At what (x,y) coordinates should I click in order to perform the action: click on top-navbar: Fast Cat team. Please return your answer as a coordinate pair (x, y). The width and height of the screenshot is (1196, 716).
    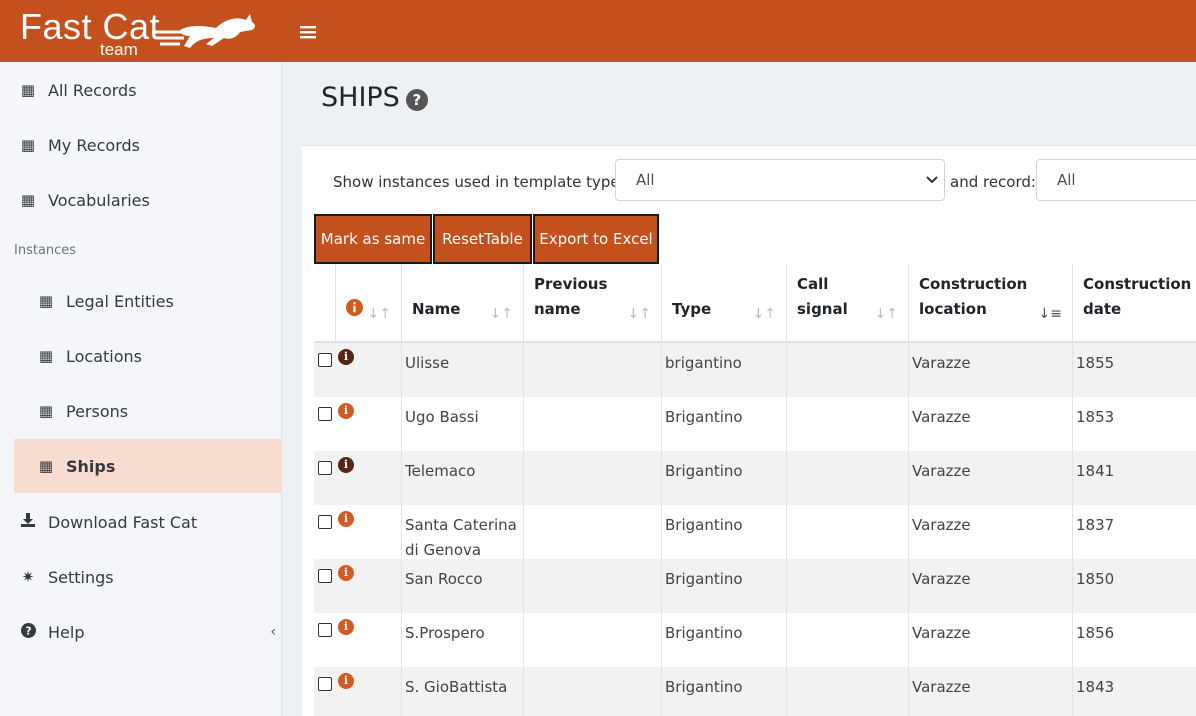
    Looking at the image, I should click on (598, 31).